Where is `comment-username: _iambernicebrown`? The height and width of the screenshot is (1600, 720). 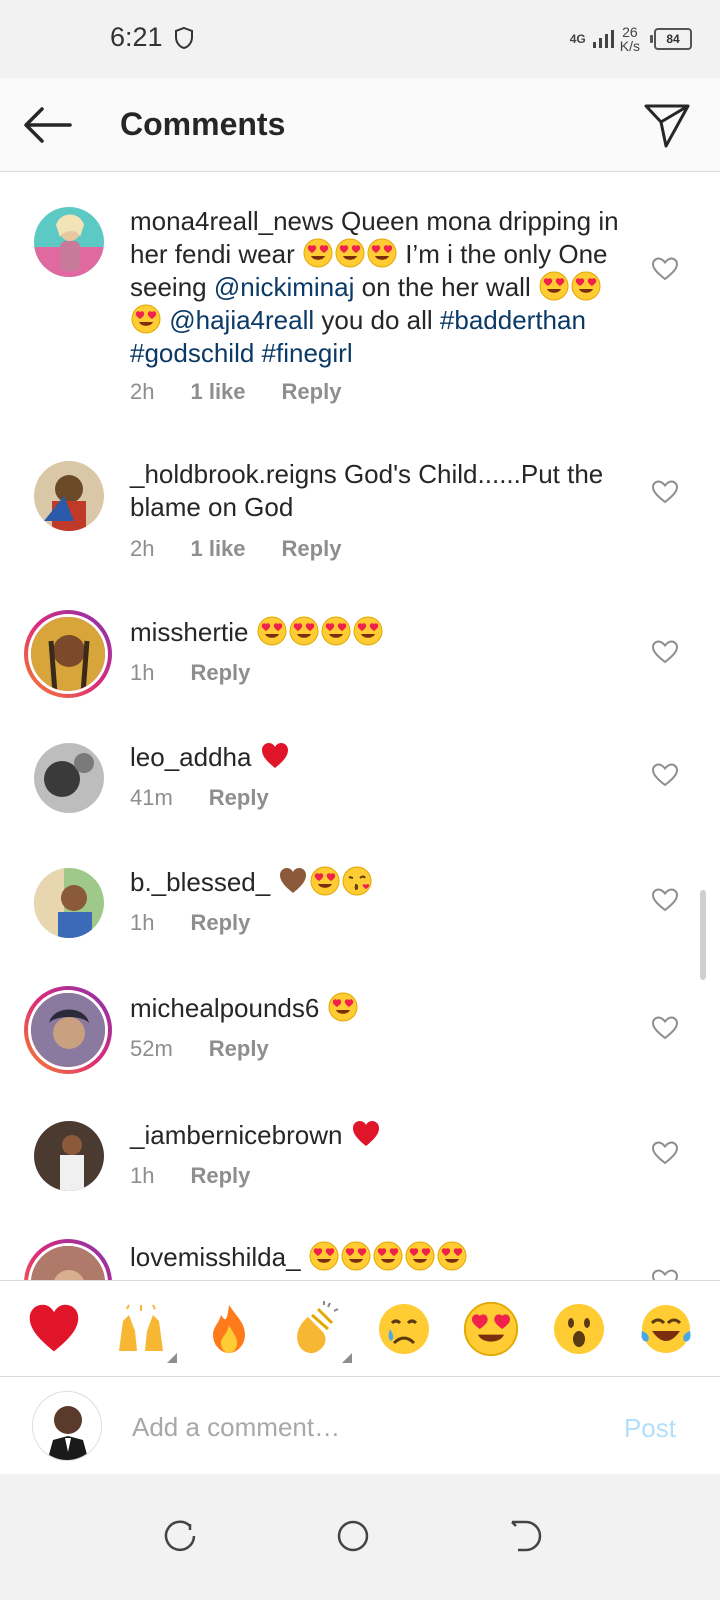 comment-username: _iambernicebrown is located at coordinates (236, 1135).